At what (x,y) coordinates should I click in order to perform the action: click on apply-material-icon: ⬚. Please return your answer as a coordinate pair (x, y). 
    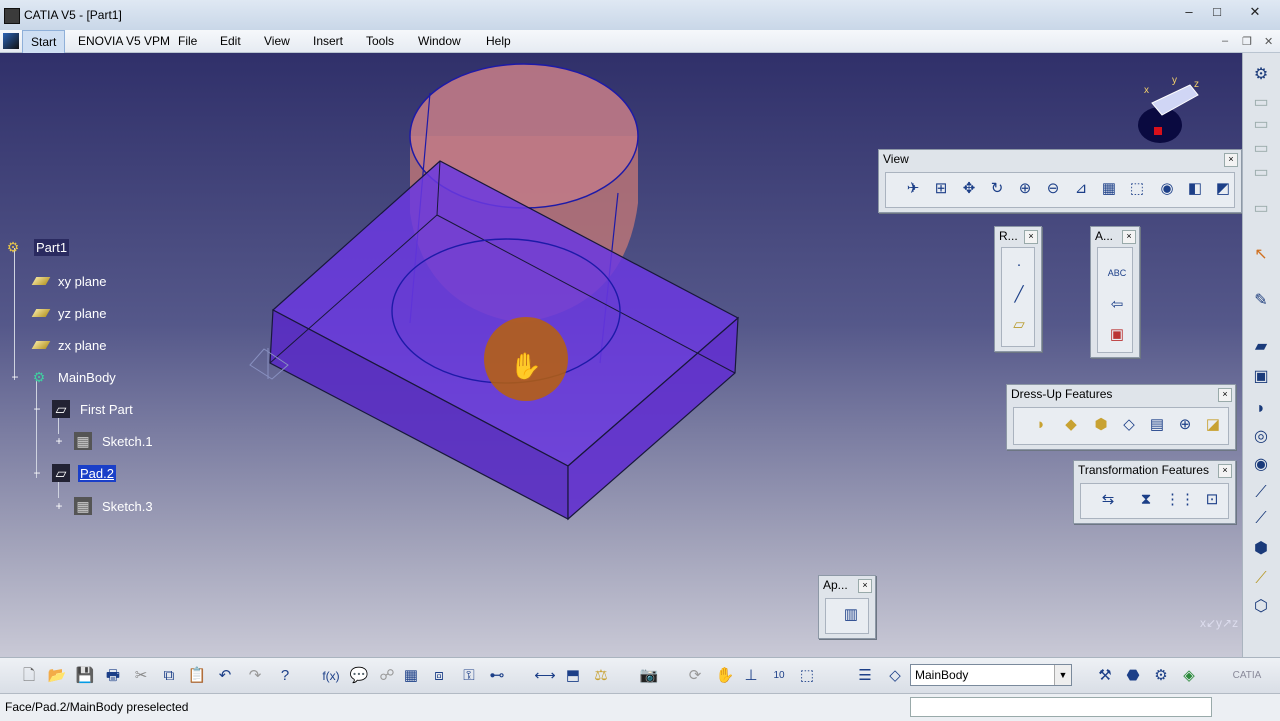
    Looking at the image, I should click on (807, 676).